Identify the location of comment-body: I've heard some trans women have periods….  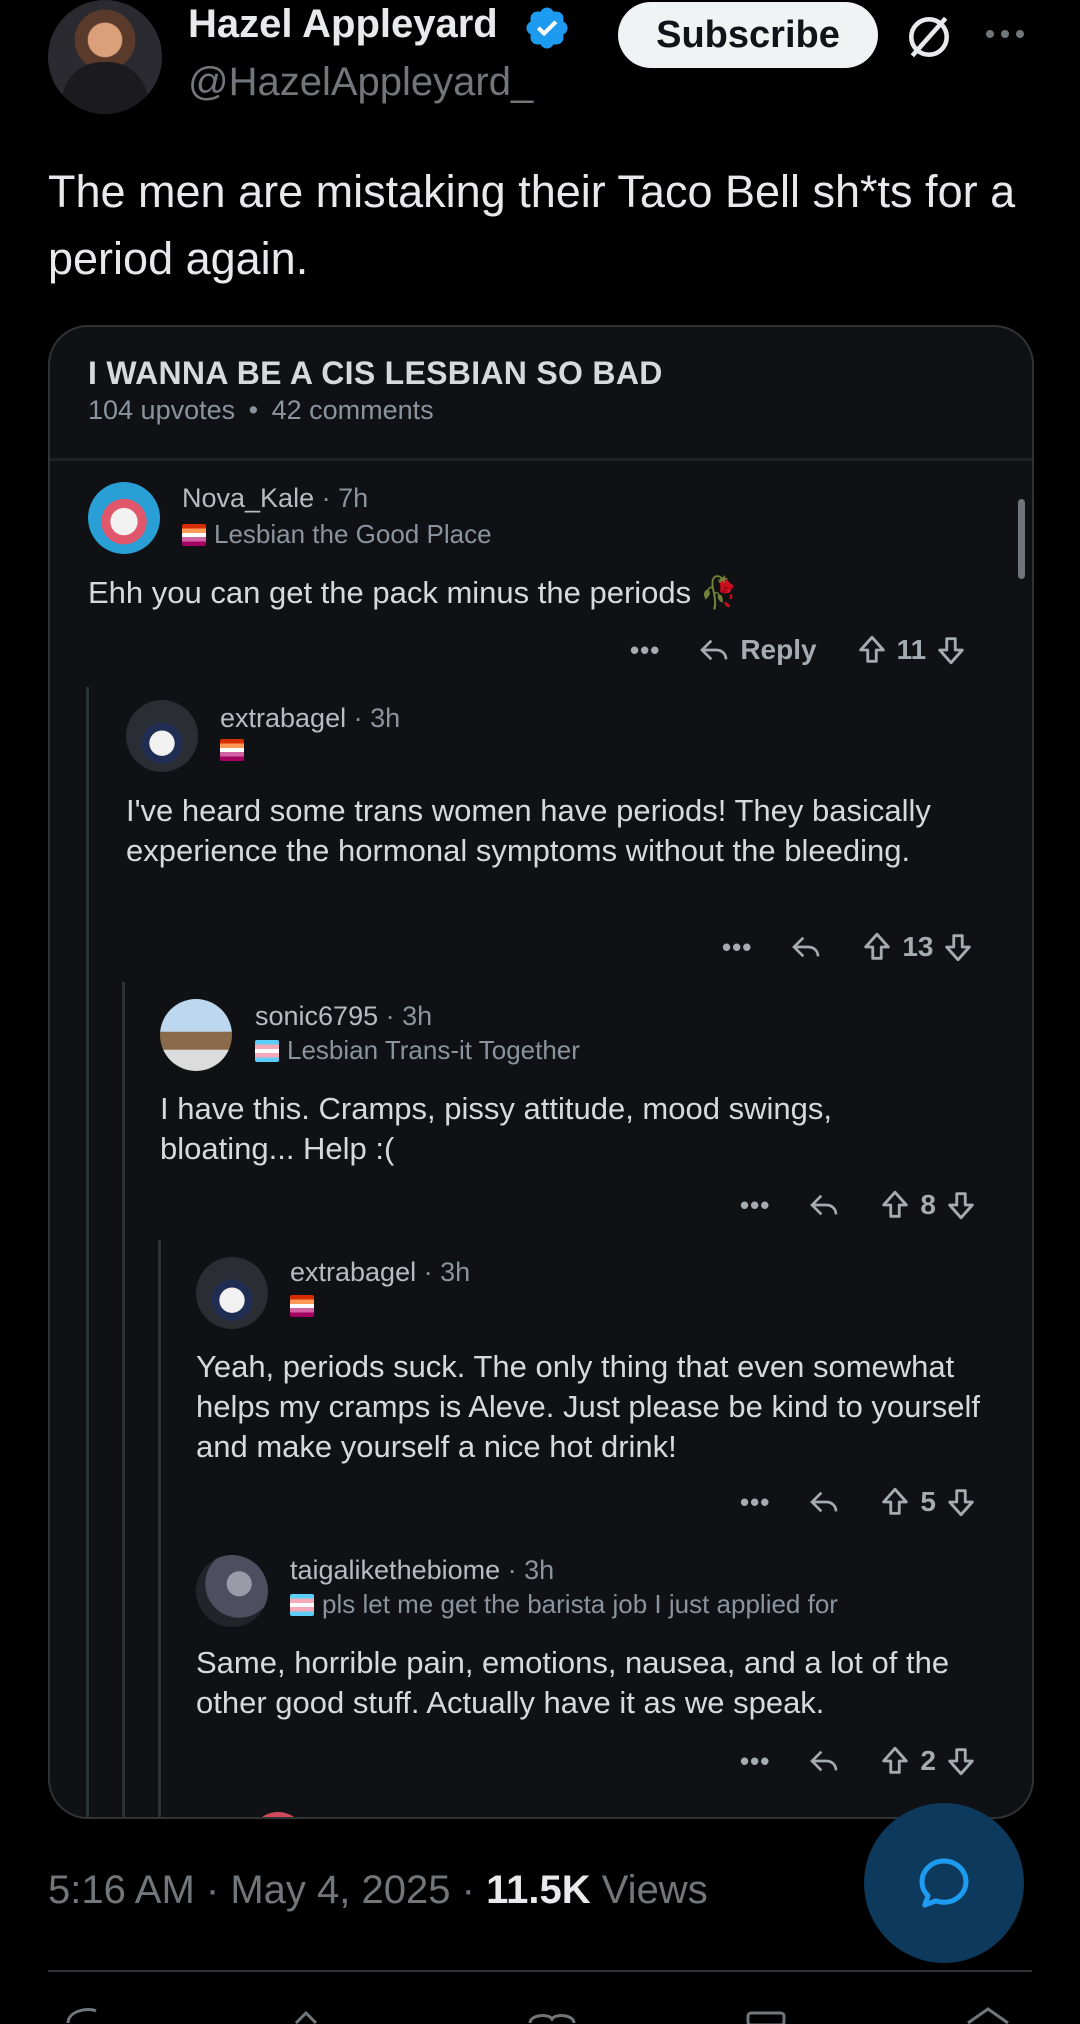
(528, 830).